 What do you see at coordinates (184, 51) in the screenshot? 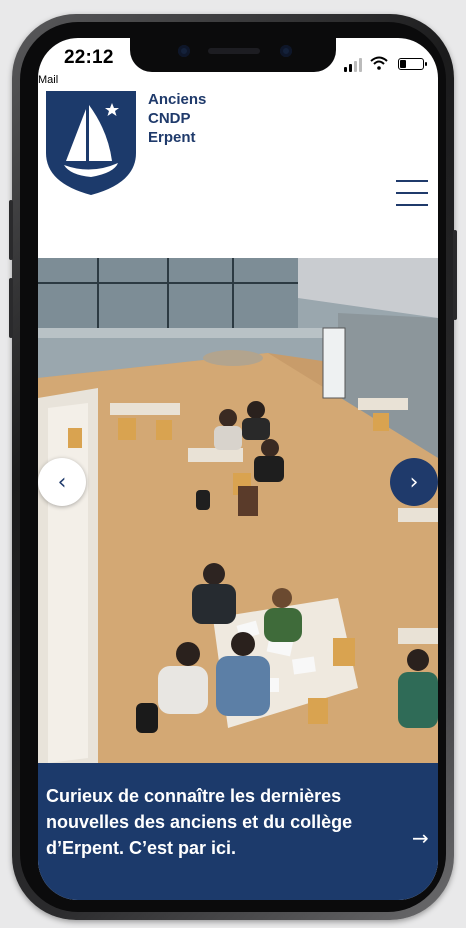
I see `front-camera-icon` at bounding box center [184, 51].